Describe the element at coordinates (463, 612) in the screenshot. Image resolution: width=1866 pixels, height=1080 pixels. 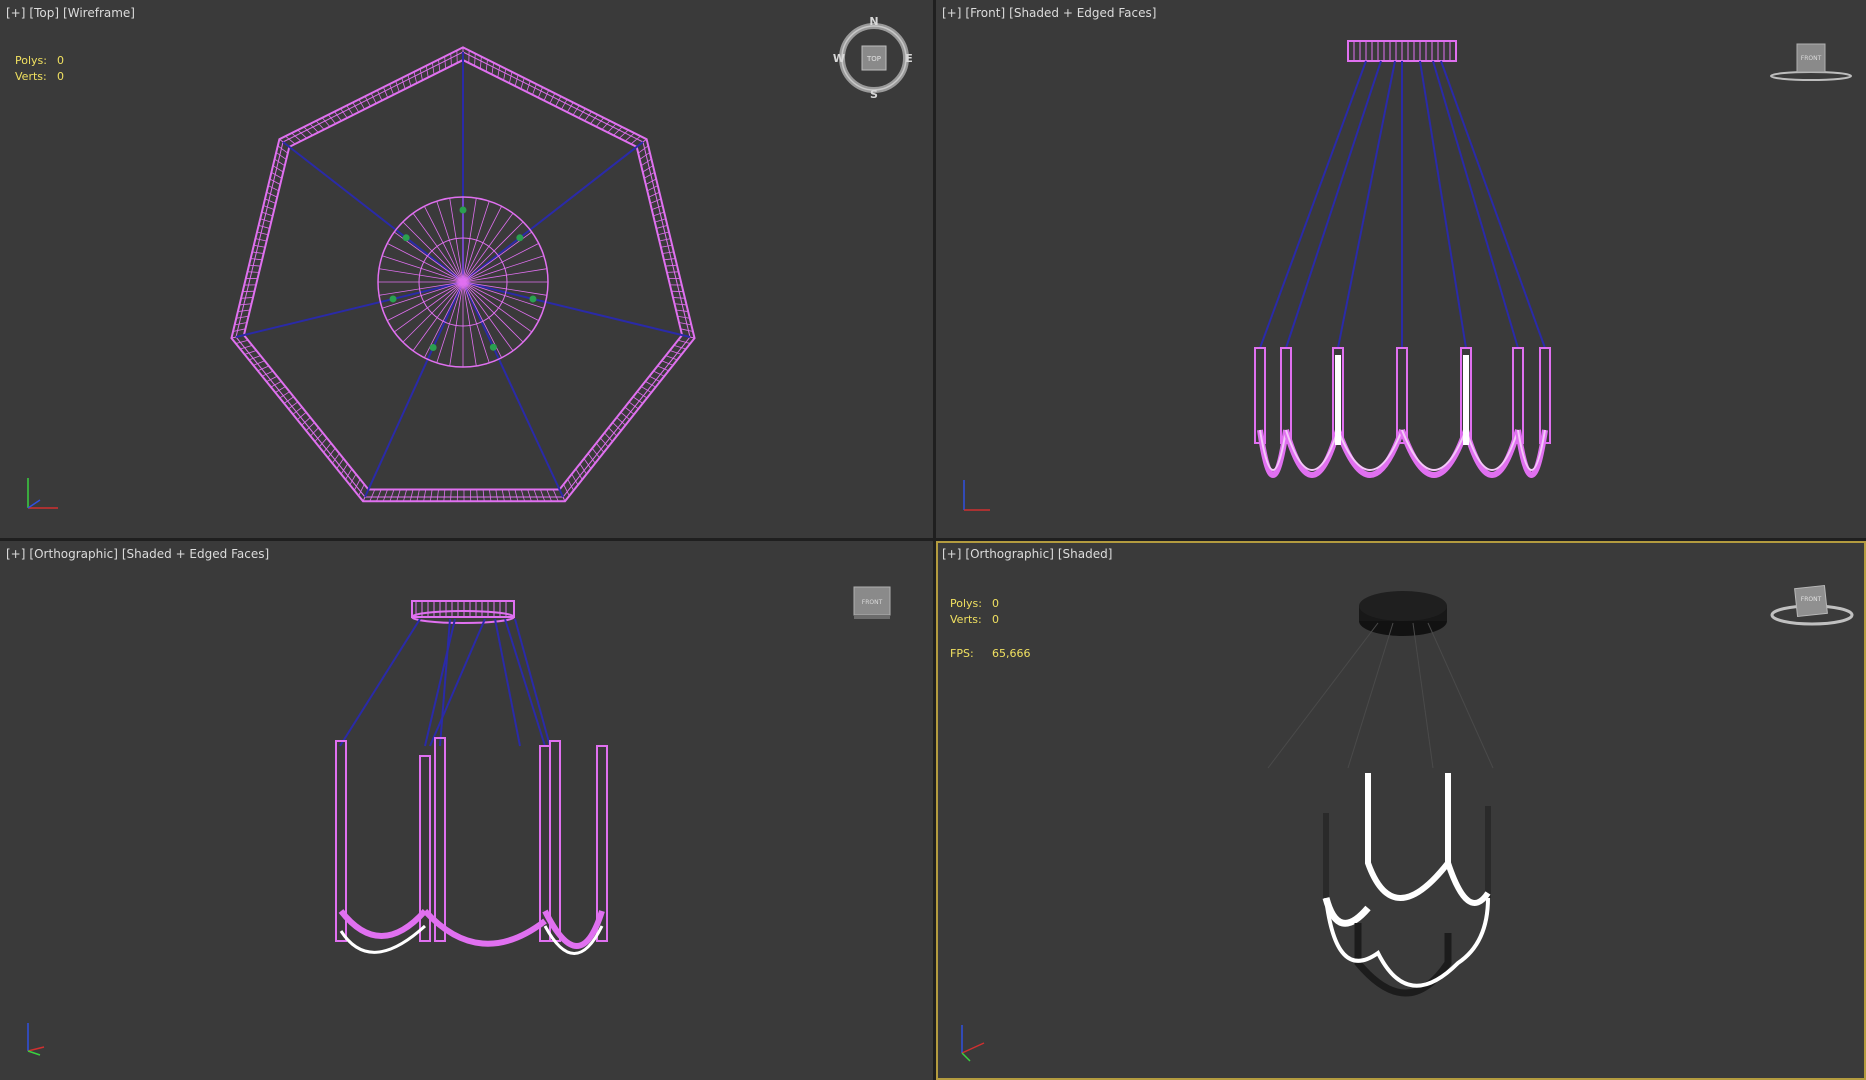
I see `canopy-ortho` at that location.